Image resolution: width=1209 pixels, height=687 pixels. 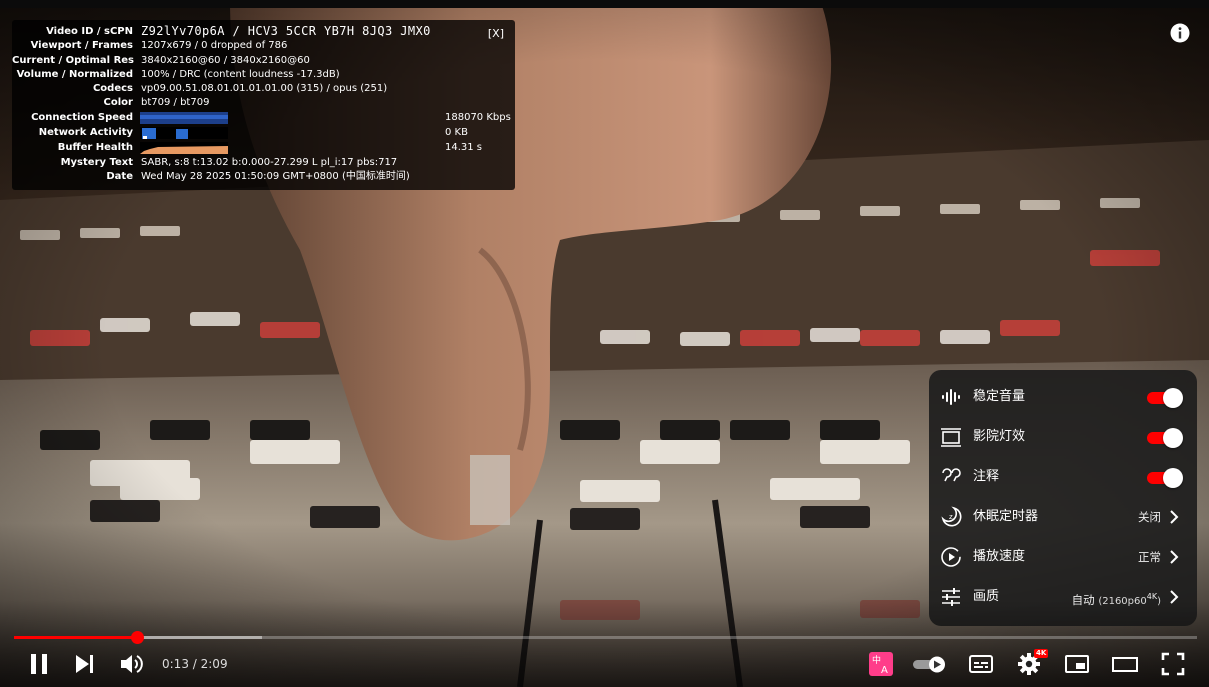 What do you see at coordinates (96, 162) in the screenshot?
I see `stats-label: Mystery Text` at bounding box center [96, 162].